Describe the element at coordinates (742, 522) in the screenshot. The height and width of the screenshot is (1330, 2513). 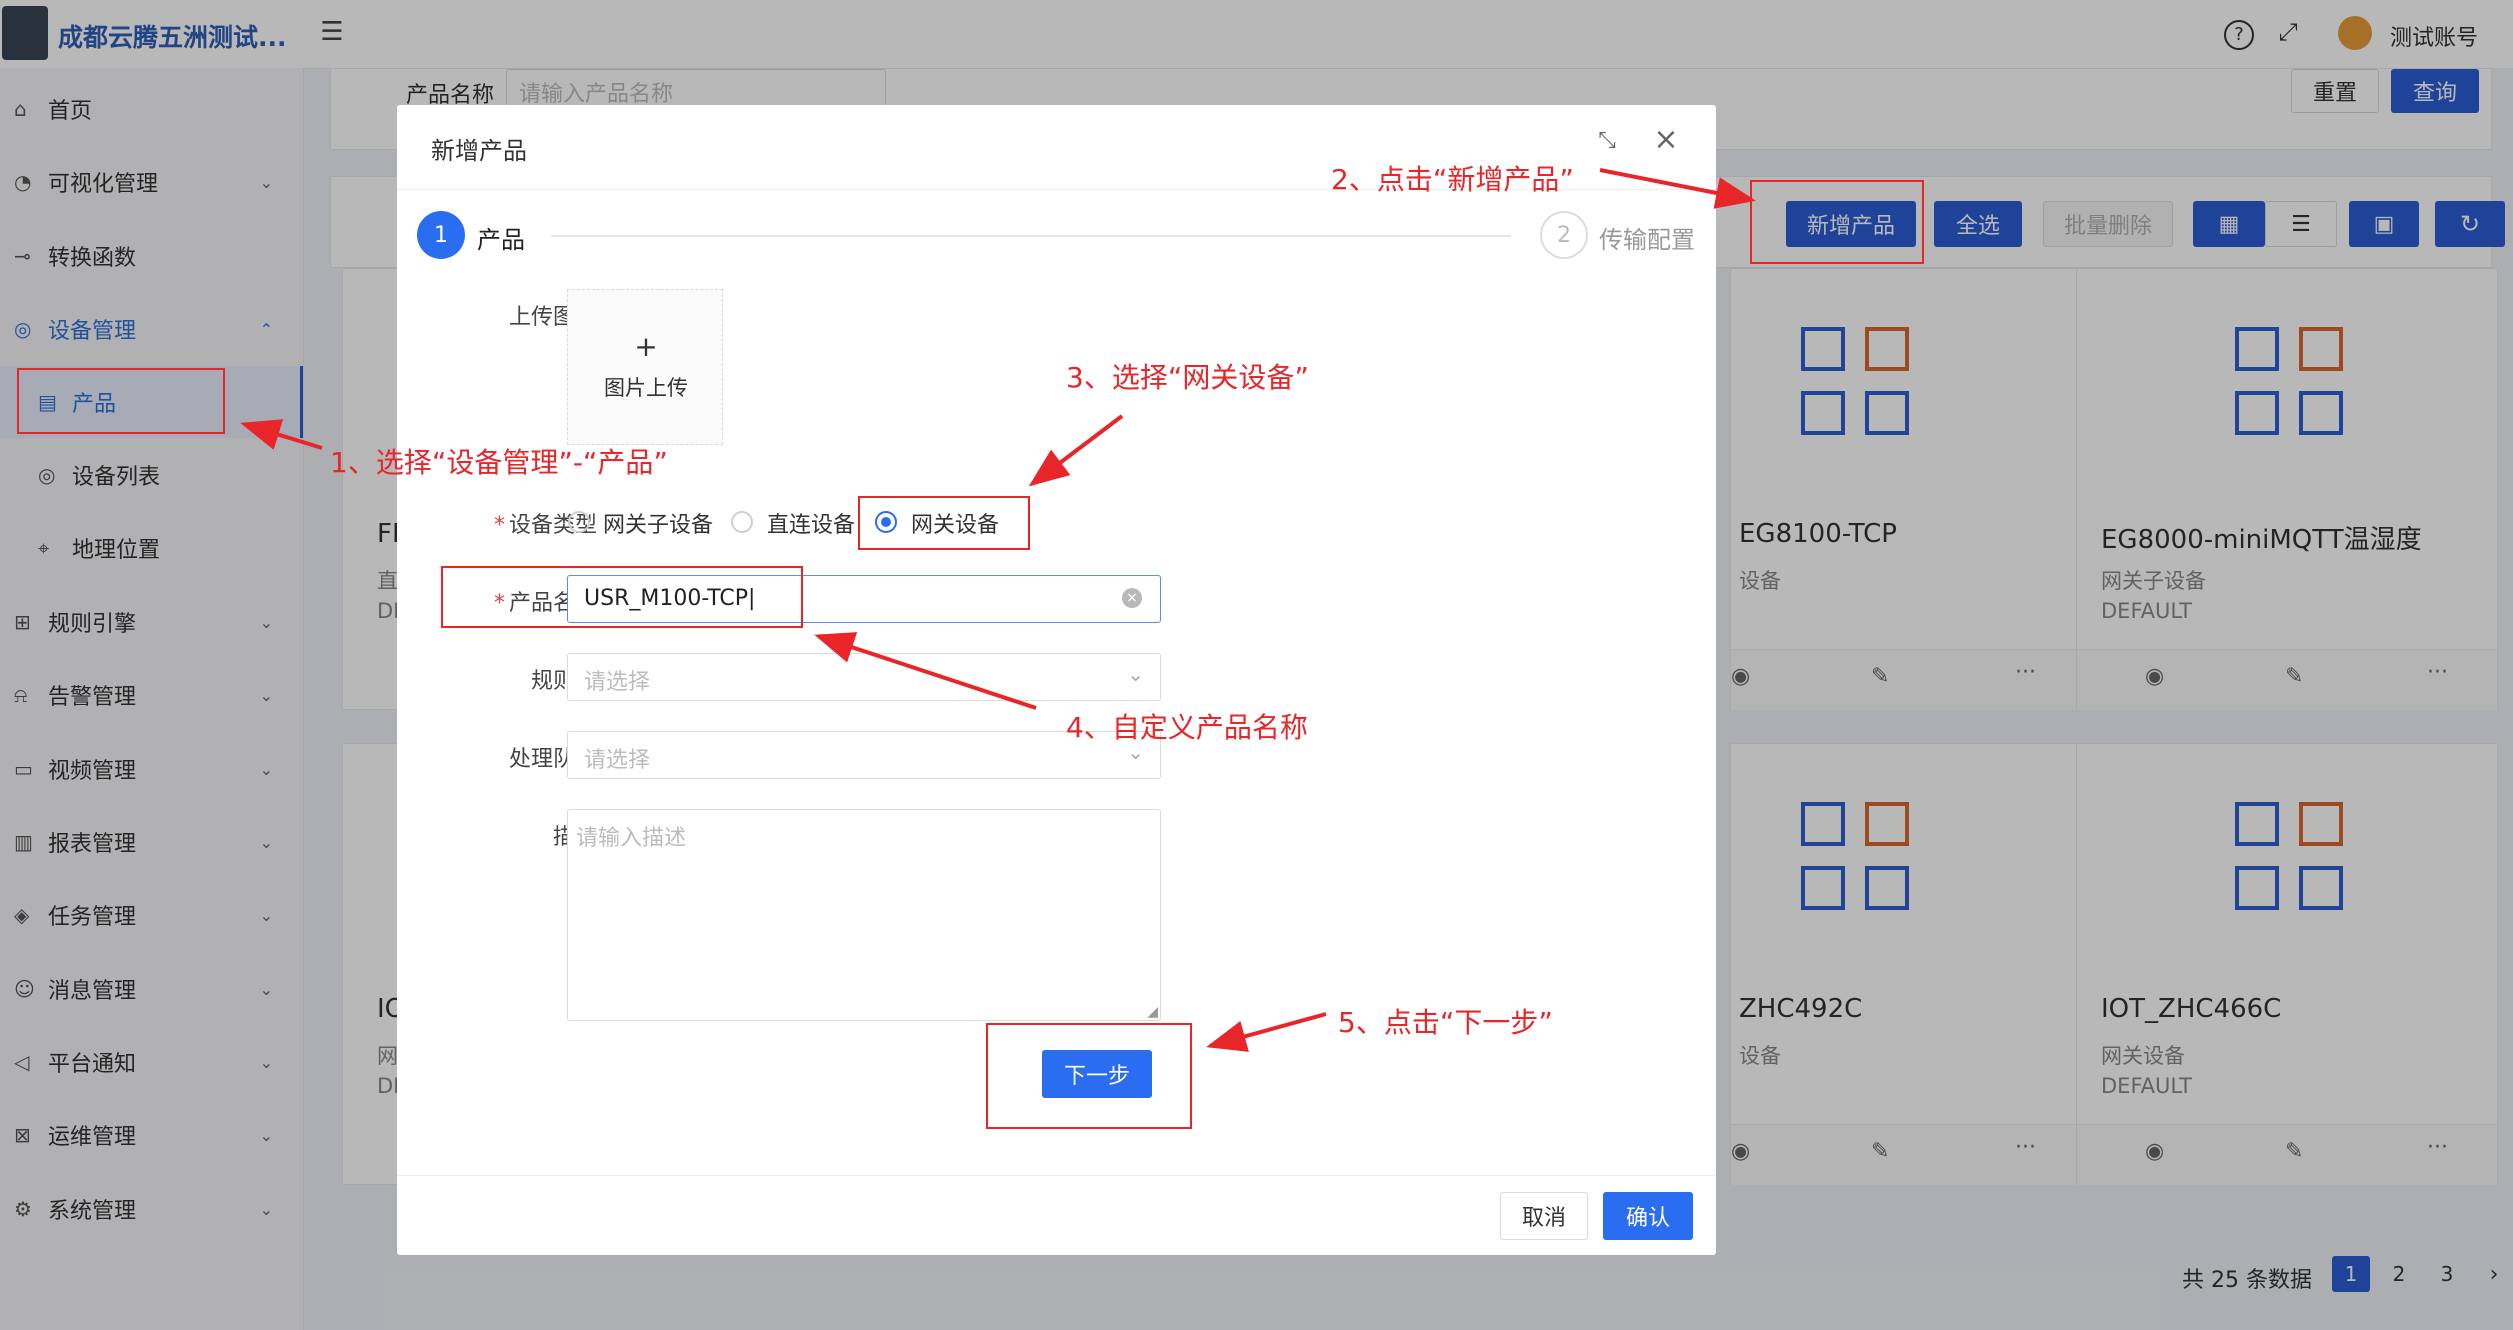
I see `radio-direct-device` at that location.